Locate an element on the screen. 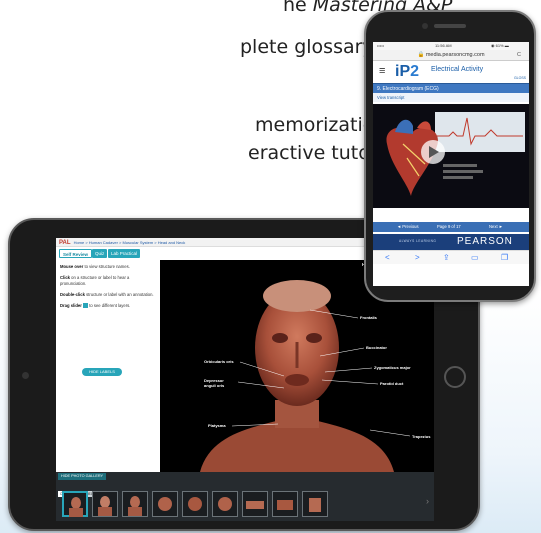 The image size is (541, 533). safari-toolbar: < > ⇪ ▭ ❐ is located at coordinates (451, 257).